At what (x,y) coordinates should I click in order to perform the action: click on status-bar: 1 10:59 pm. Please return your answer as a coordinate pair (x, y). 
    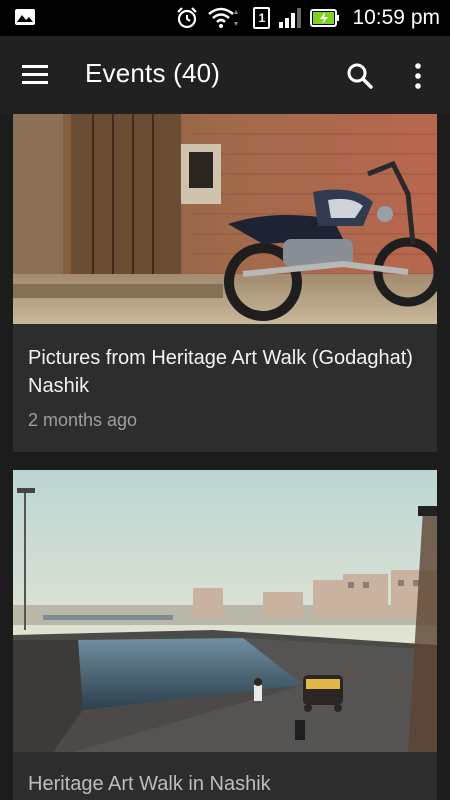
    Looking at the image, I should click on (225, 18).